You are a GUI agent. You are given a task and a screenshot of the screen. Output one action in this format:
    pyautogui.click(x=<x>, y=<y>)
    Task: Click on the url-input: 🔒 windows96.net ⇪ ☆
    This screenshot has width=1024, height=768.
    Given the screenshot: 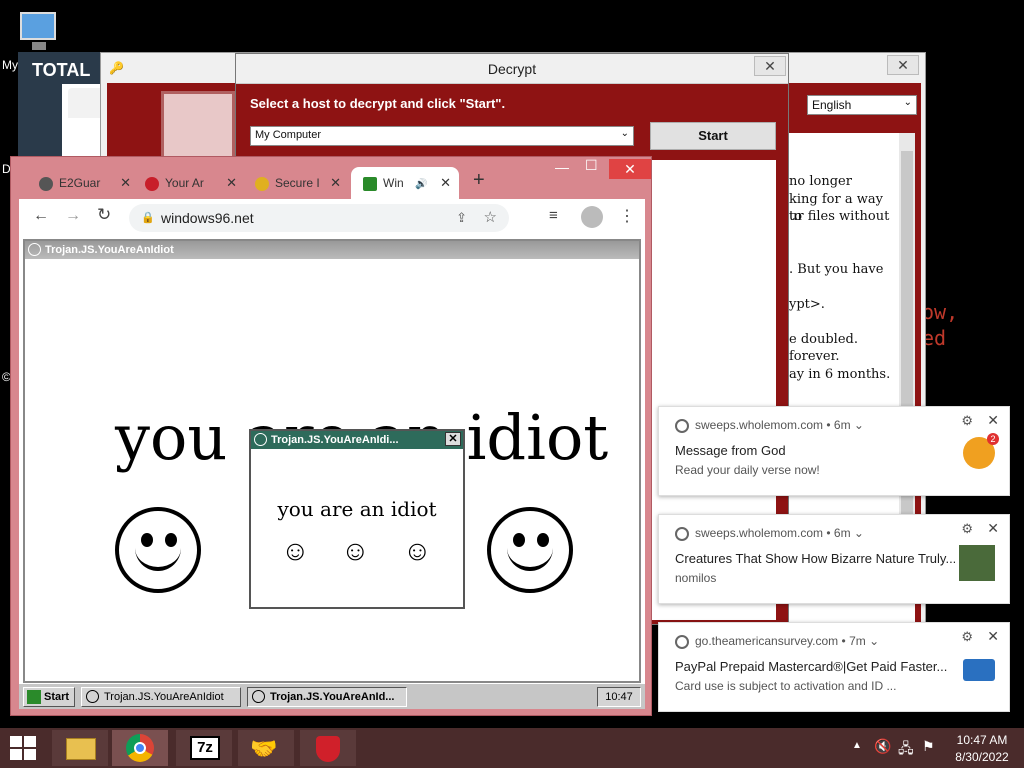 What is the action you would take?
    pyautogui.click(x=319, y=218)
    